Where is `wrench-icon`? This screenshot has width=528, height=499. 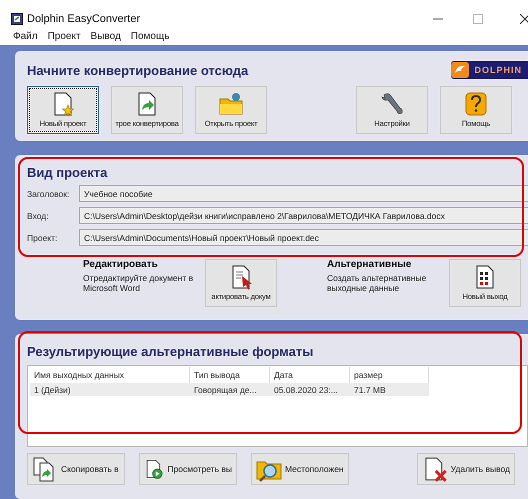
wrench-icon is located at coordinates (392, 104).